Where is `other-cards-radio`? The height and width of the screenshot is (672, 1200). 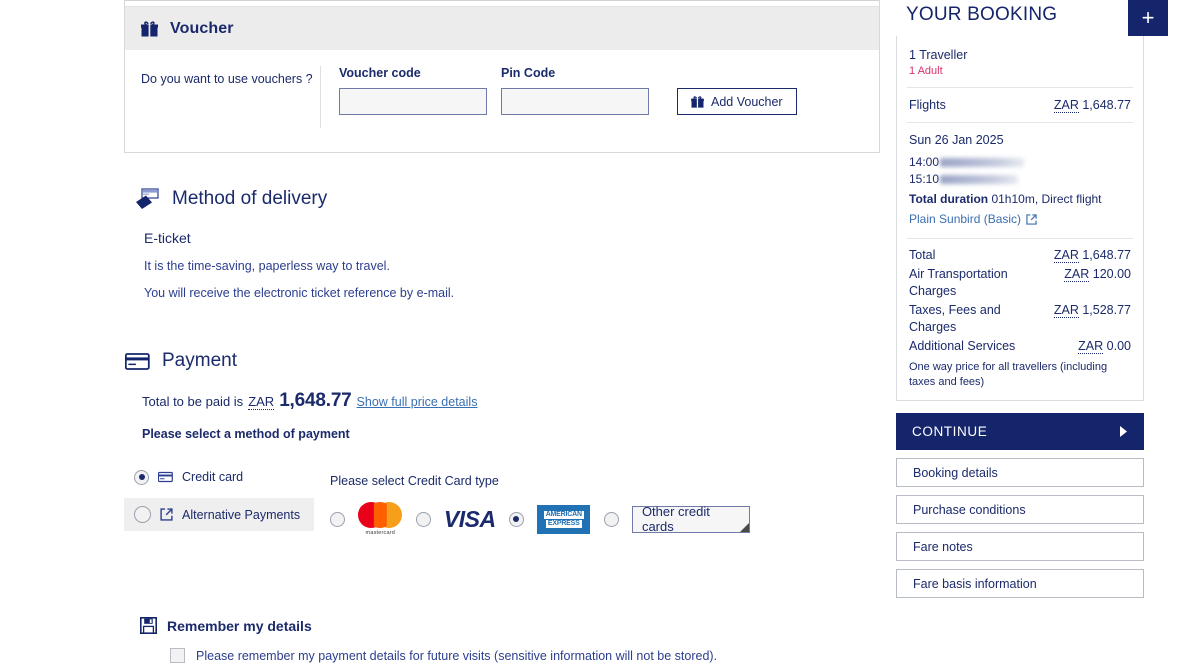 other-cards-radio is located at coordinates (611, 519).